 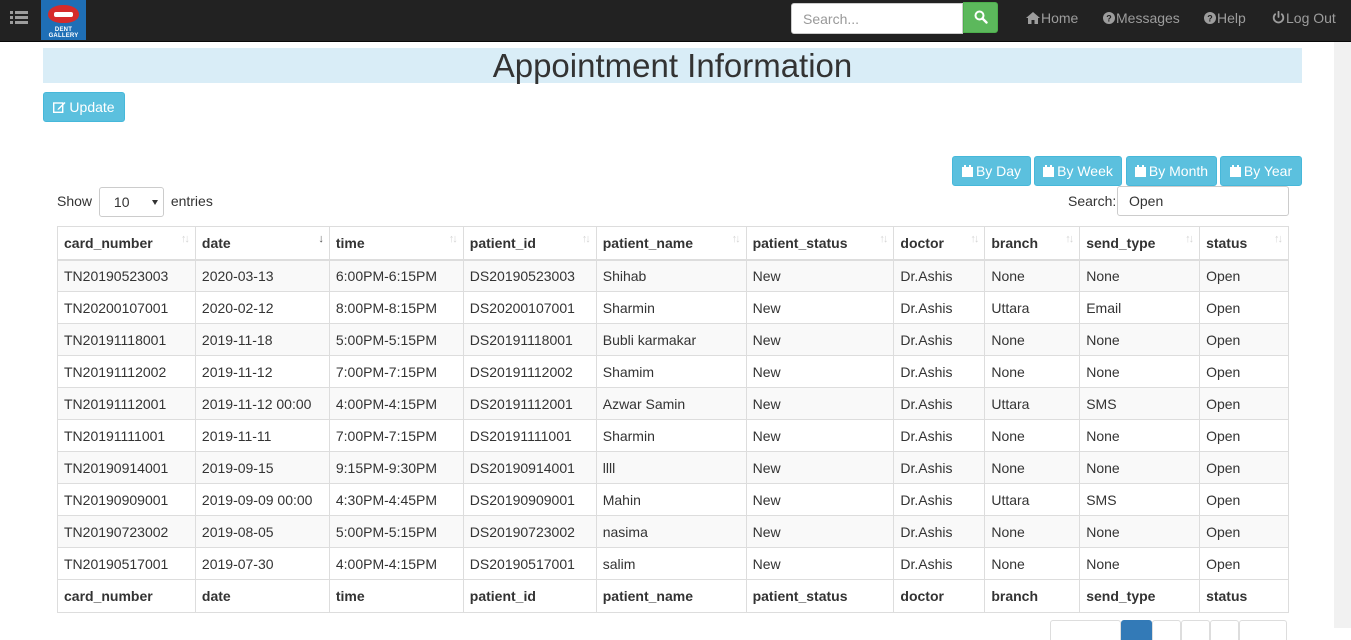 I want to click on cell-patient-name: nasima, so click(x=671, y=531).